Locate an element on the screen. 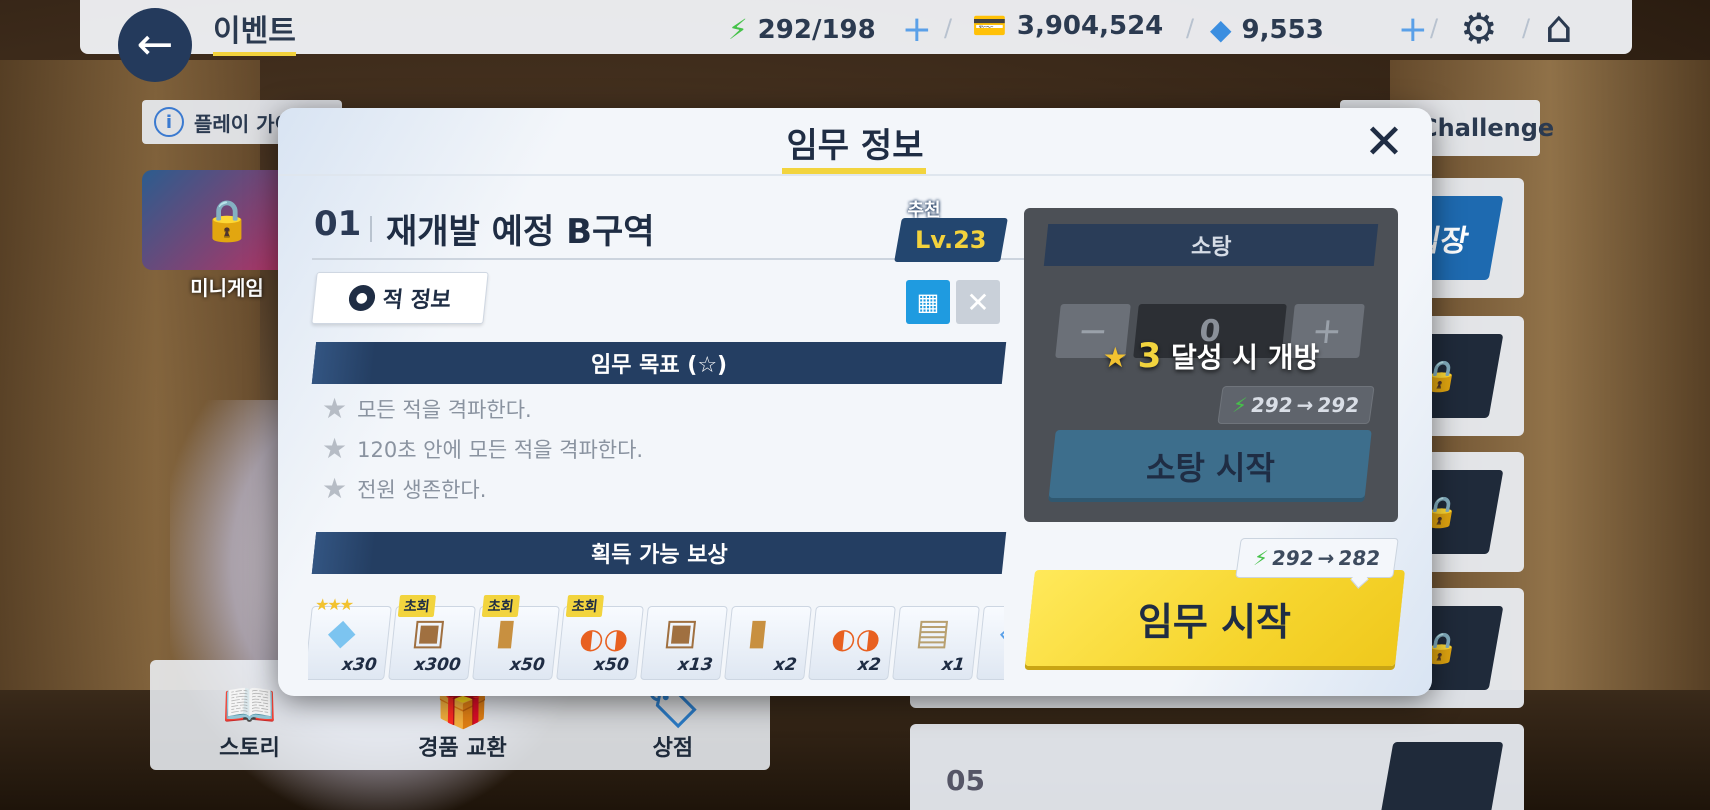  reward-item: ▮ x2 is located at coordinates (768, 643).